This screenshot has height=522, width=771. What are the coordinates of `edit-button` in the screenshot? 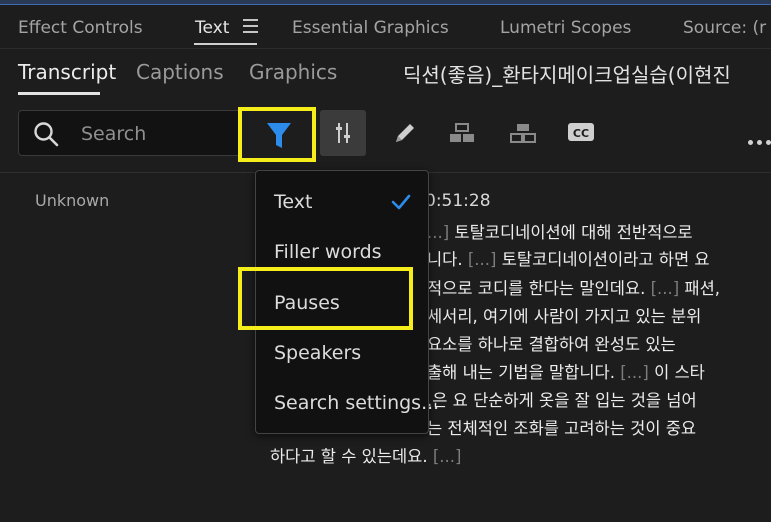 It's located at (405, 133).